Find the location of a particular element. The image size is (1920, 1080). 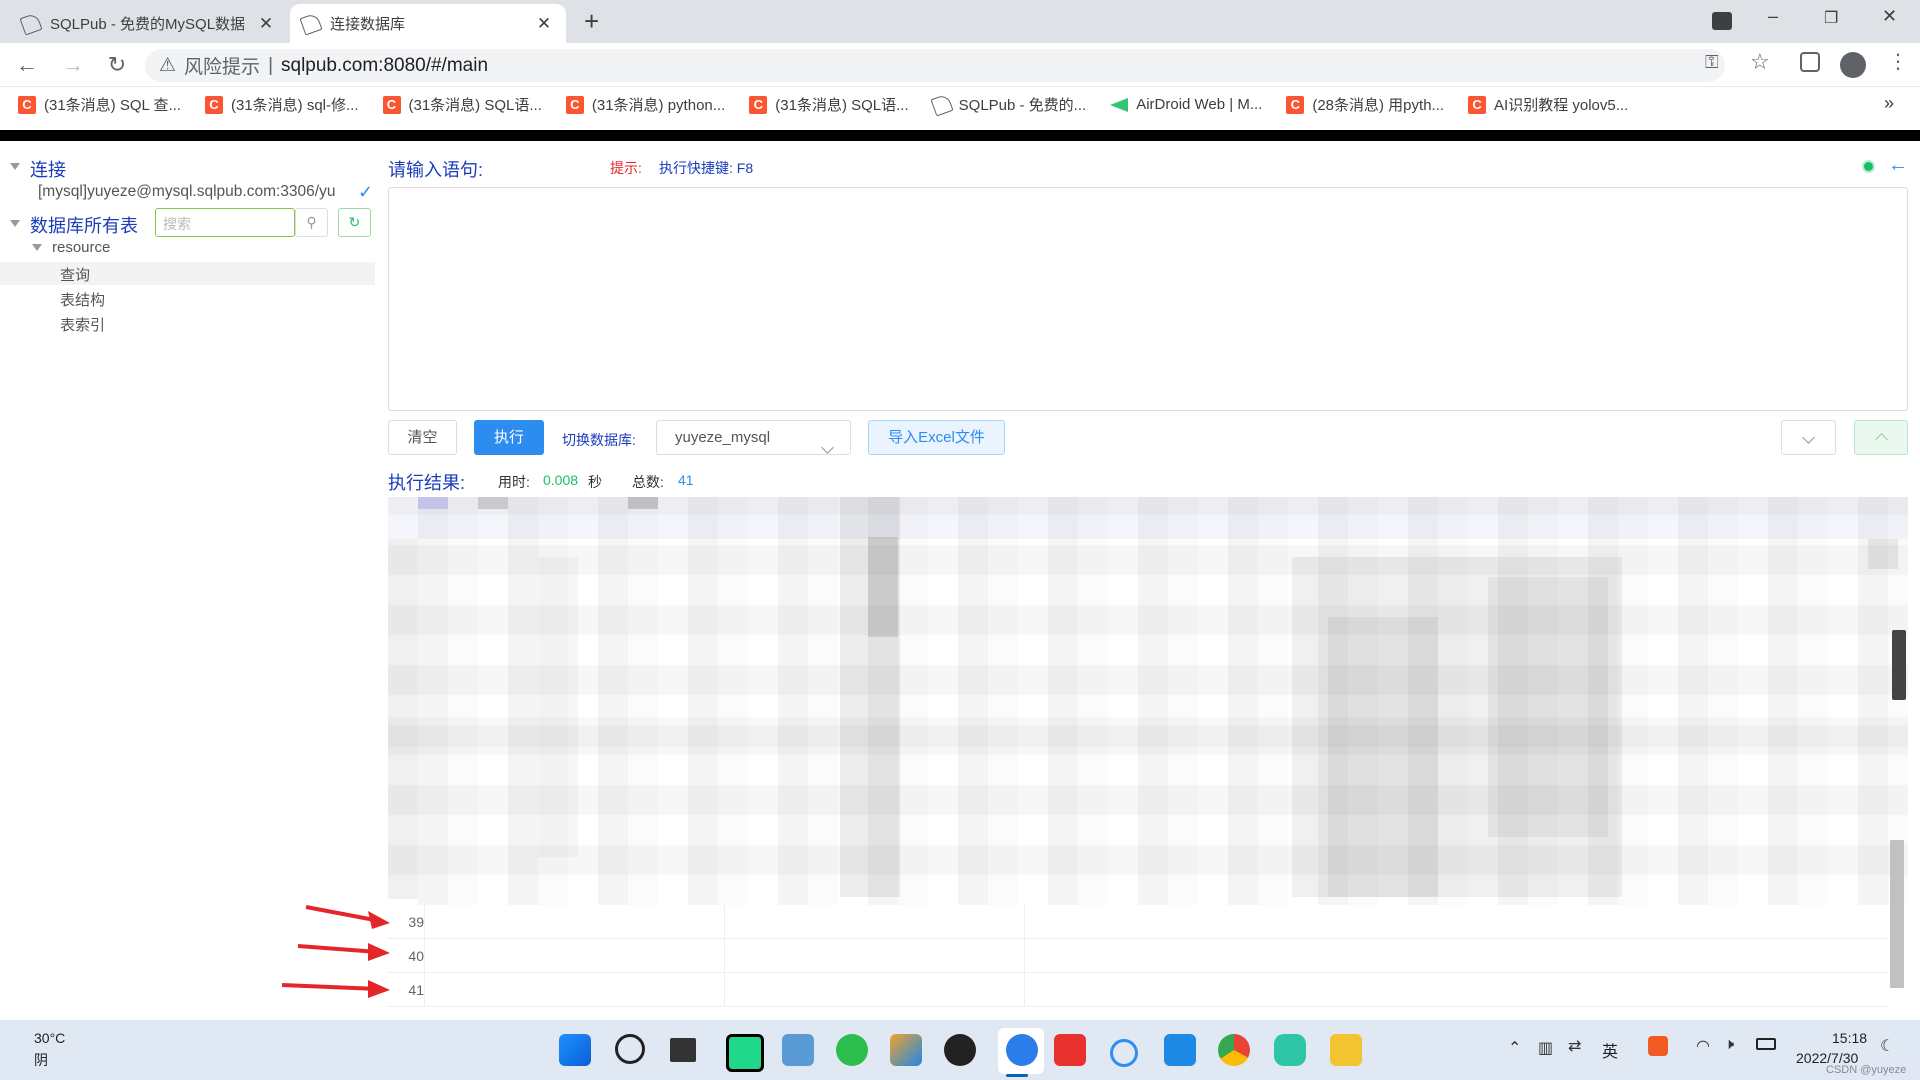

bookmarks-more: » is located at coordinates (1889, 103).